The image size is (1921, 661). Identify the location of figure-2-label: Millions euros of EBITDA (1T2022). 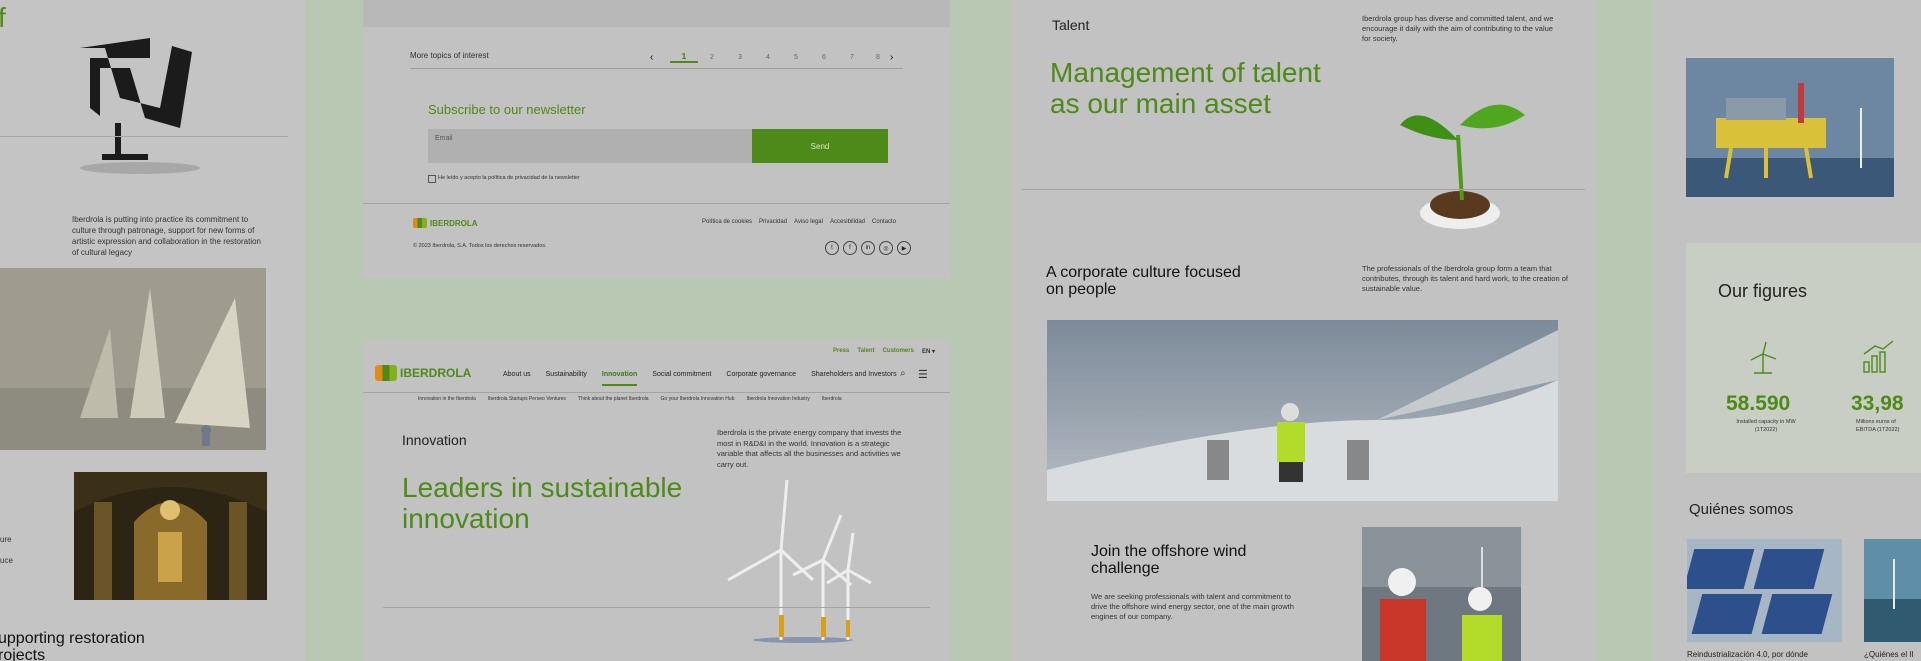
(1878, 426).